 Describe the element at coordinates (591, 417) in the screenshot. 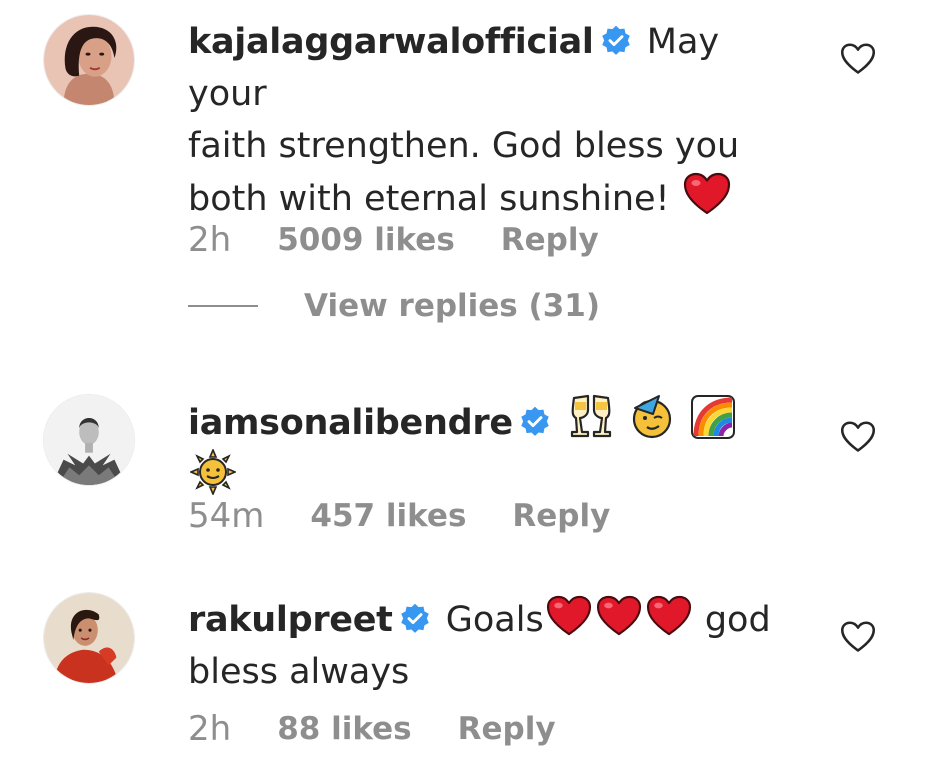

I see `clinking-glasses-emoji-icon` at that location.